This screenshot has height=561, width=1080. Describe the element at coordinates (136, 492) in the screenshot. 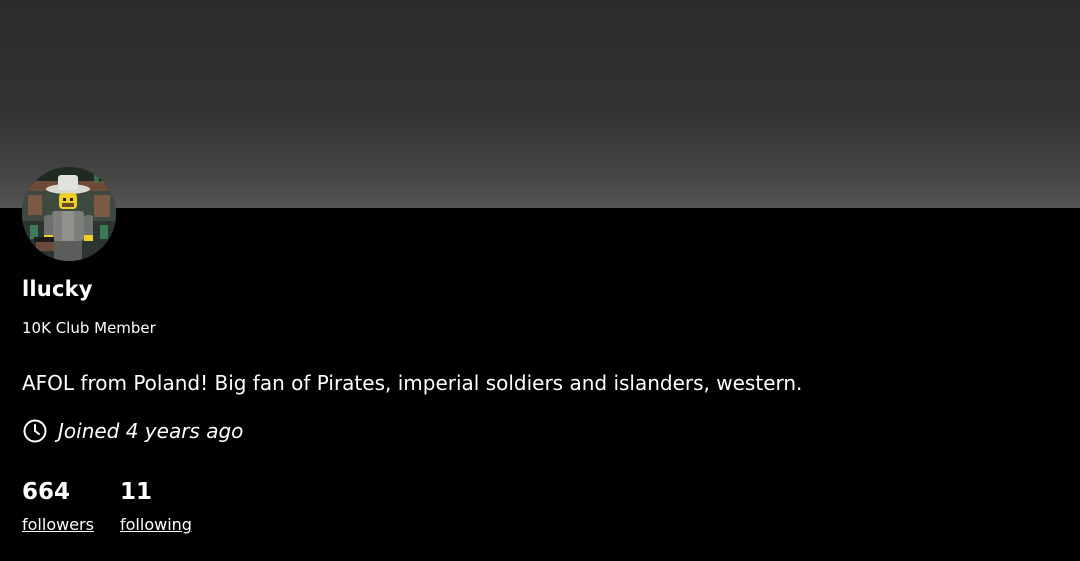

I see `following-count: 11` at that location.